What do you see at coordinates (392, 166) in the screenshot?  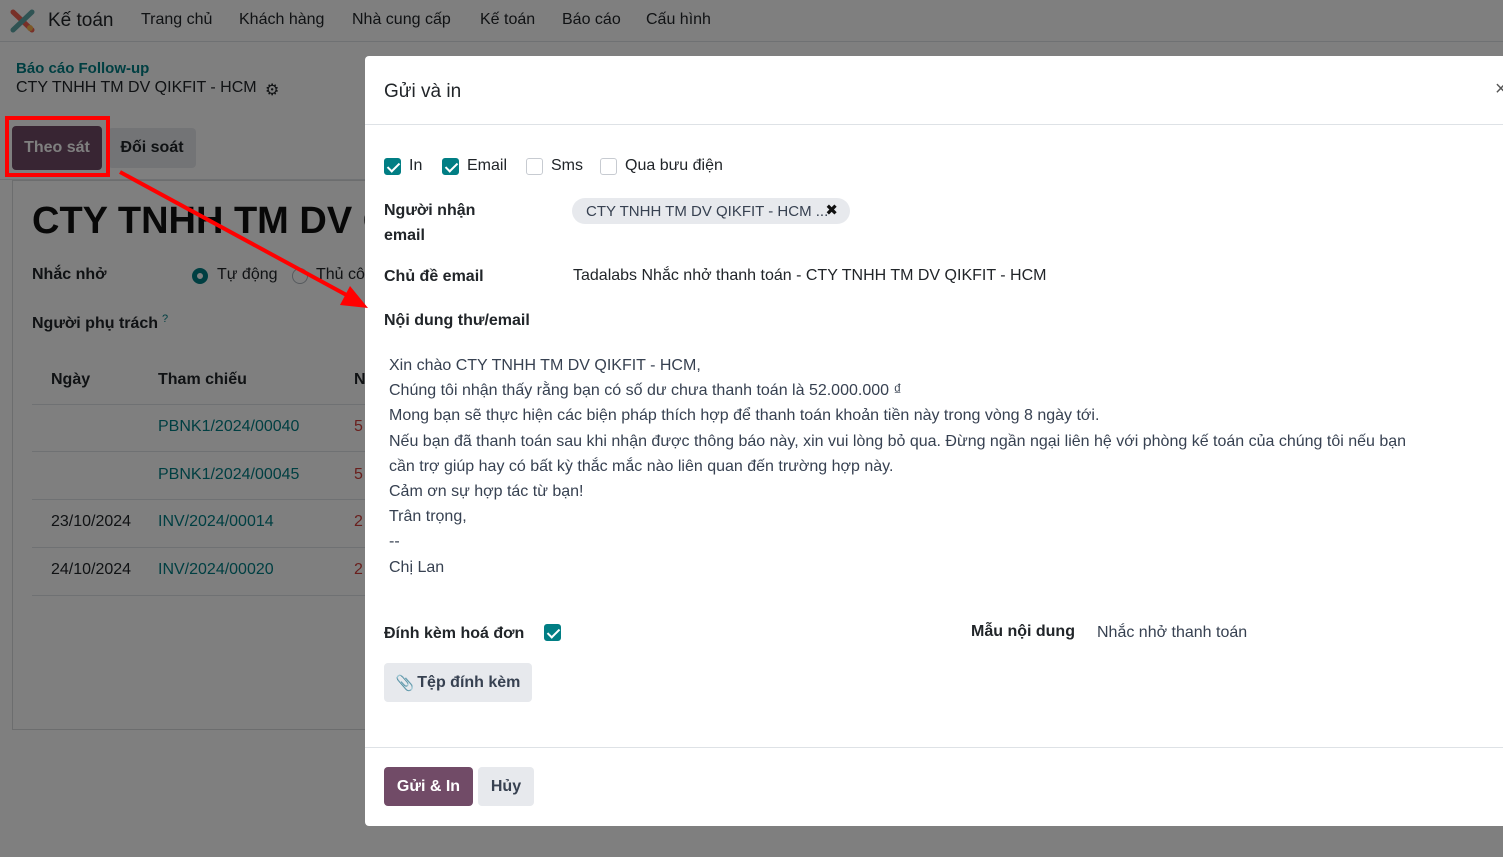 I see `print-checkbox` at bounding box center [392, 166].